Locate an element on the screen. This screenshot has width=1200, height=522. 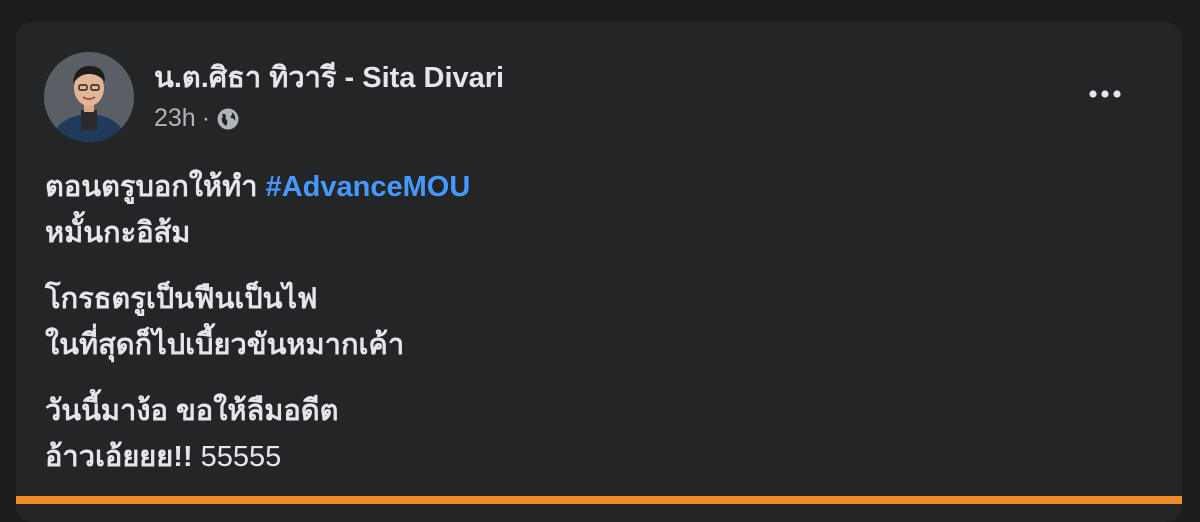
paragraph-2-line-1: โกรธตรูเป็นฟืนเป็นไฟ is located at coordinates (181, 299).